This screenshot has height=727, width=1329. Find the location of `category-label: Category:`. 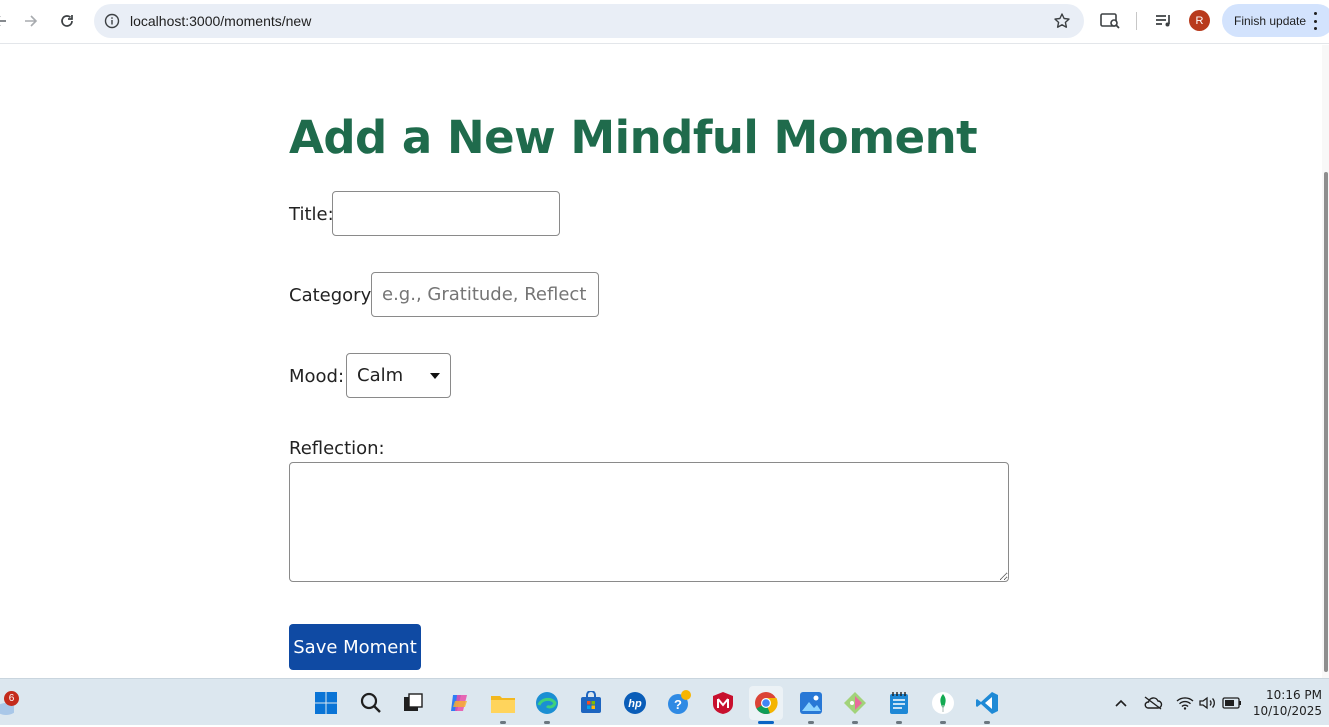

category-label: Category: is located at coordinates (332, 295).